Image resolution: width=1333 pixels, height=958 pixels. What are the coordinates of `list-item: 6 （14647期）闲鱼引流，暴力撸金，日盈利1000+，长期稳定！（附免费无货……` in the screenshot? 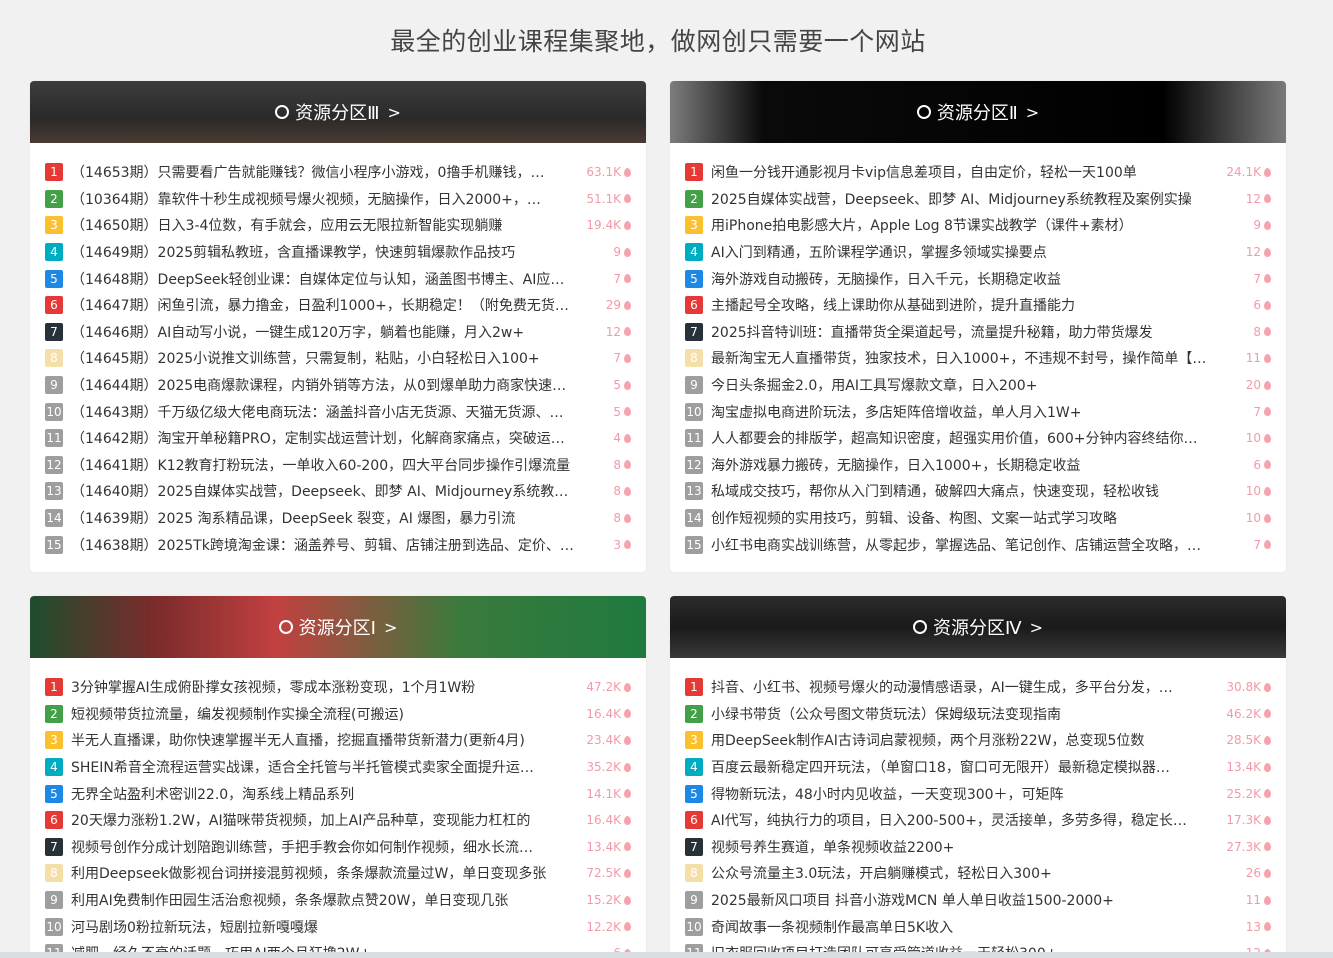 It's located at (338, 305).